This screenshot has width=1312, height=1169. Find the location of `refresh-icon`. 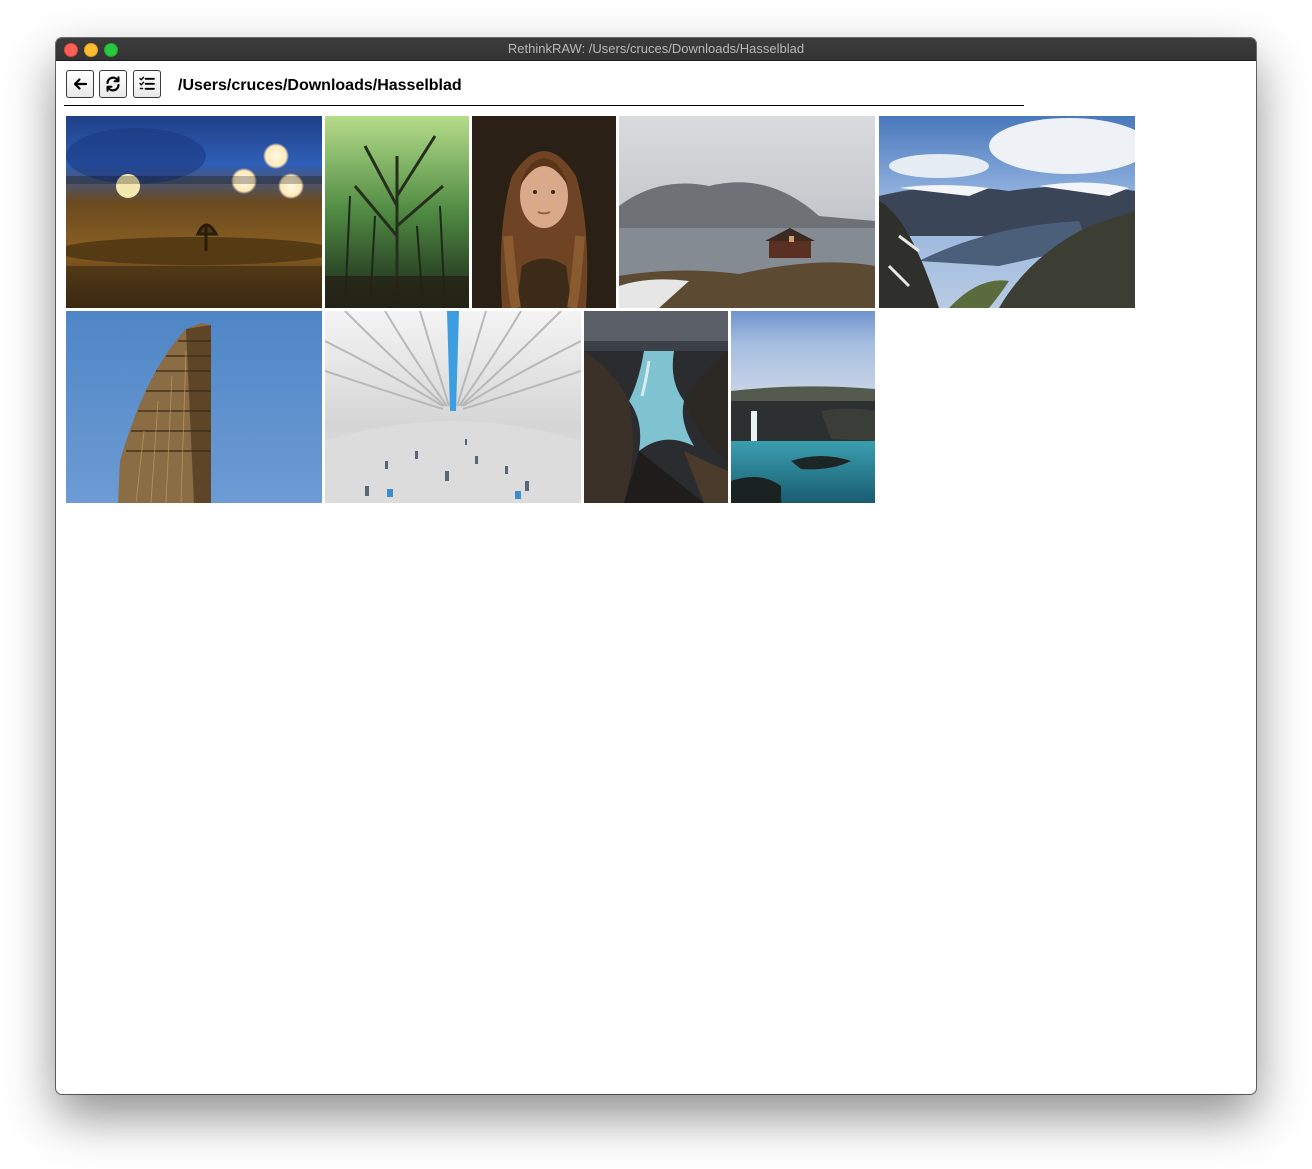

refresh-icon is located at coordinates (113, 84).